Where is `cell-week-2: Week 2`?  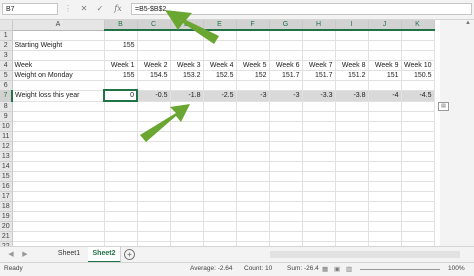
cell-week-2: Week 2 is located at coordinates (154, 65).